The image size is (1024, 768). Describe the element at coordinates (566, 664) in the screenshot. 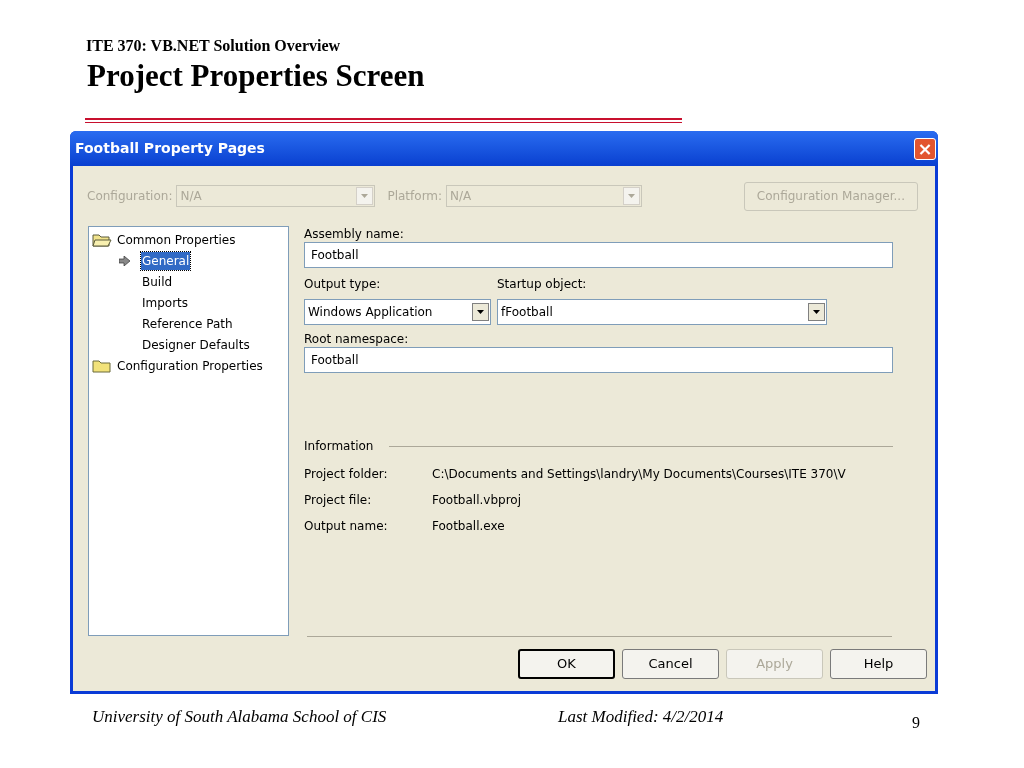

I see `dialog-button: OK` at that location.